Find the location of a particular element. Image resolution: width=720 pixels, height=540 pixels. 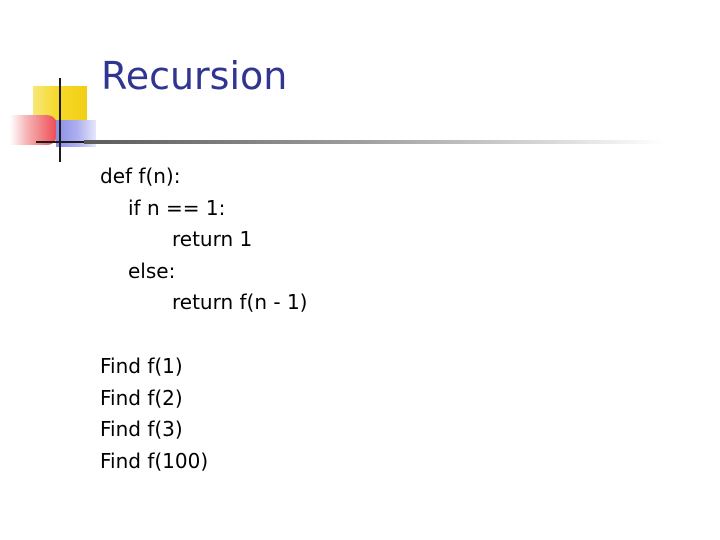

code-line-return-recursive: return f(n - 1) is located at coordinates (240, 302).